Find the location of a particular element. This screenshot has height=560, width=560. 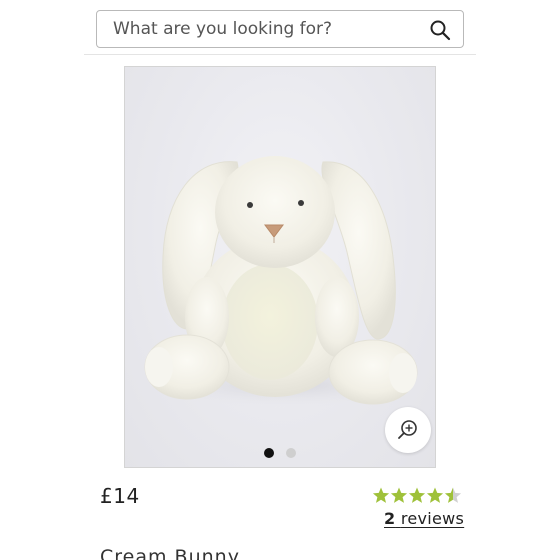

carousel-dots is located at coordinates (280, 453).